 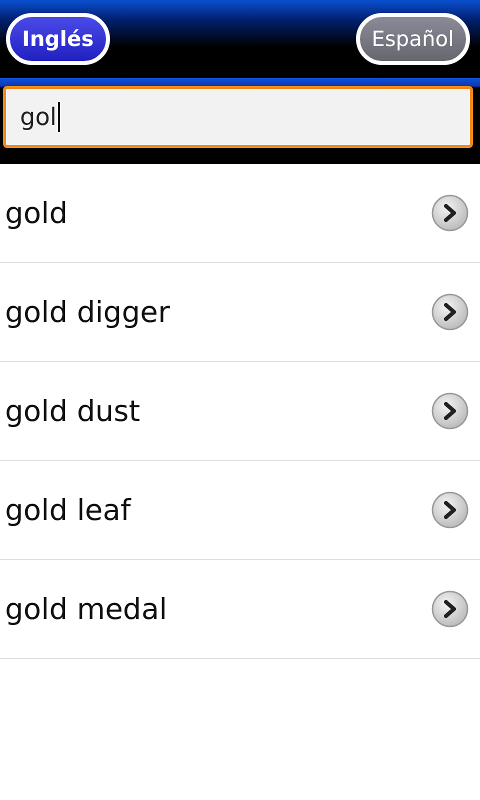 What do you see at coordinates (240, 411) in the screenshot?
I see `result-item: gold dust` at bounding box center [240, 411].